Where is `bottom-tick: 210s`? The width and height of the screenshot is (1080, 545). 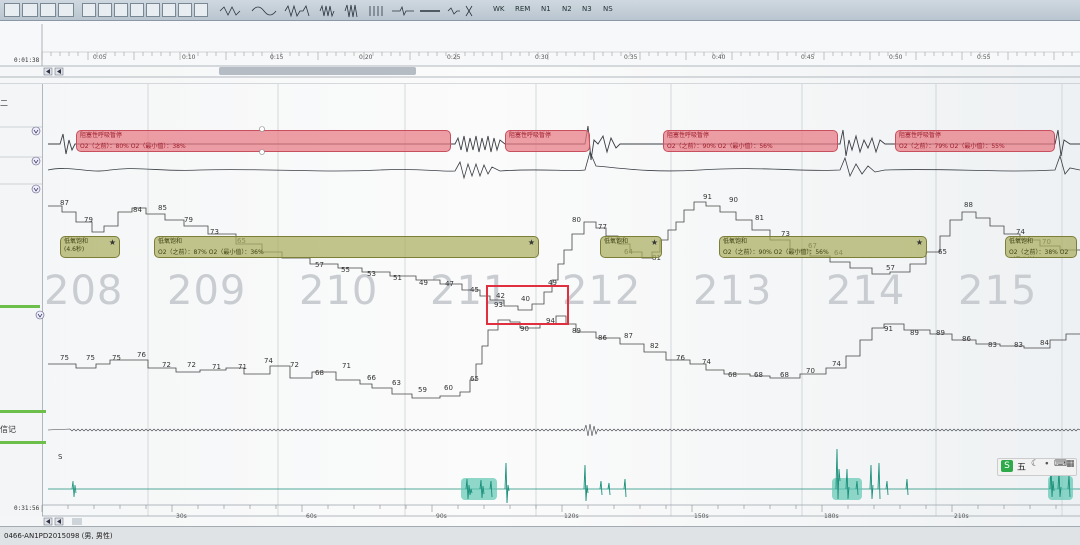
bottom-tick: 210s is located at coordinates (961, 516).